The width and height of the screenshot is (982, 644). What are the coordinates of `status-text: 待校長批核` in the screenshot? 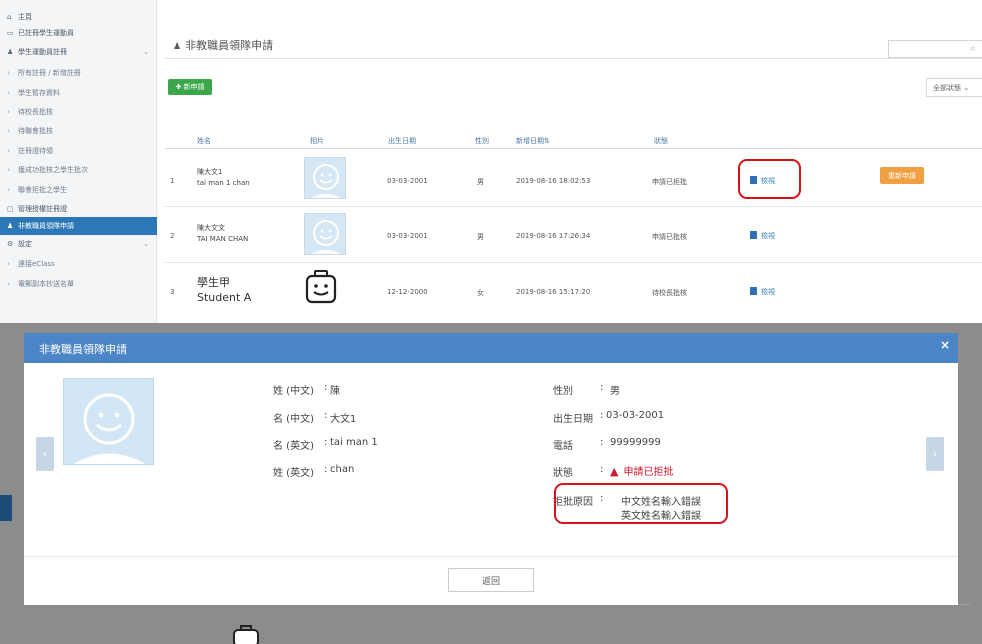 It's located at (669, 293).